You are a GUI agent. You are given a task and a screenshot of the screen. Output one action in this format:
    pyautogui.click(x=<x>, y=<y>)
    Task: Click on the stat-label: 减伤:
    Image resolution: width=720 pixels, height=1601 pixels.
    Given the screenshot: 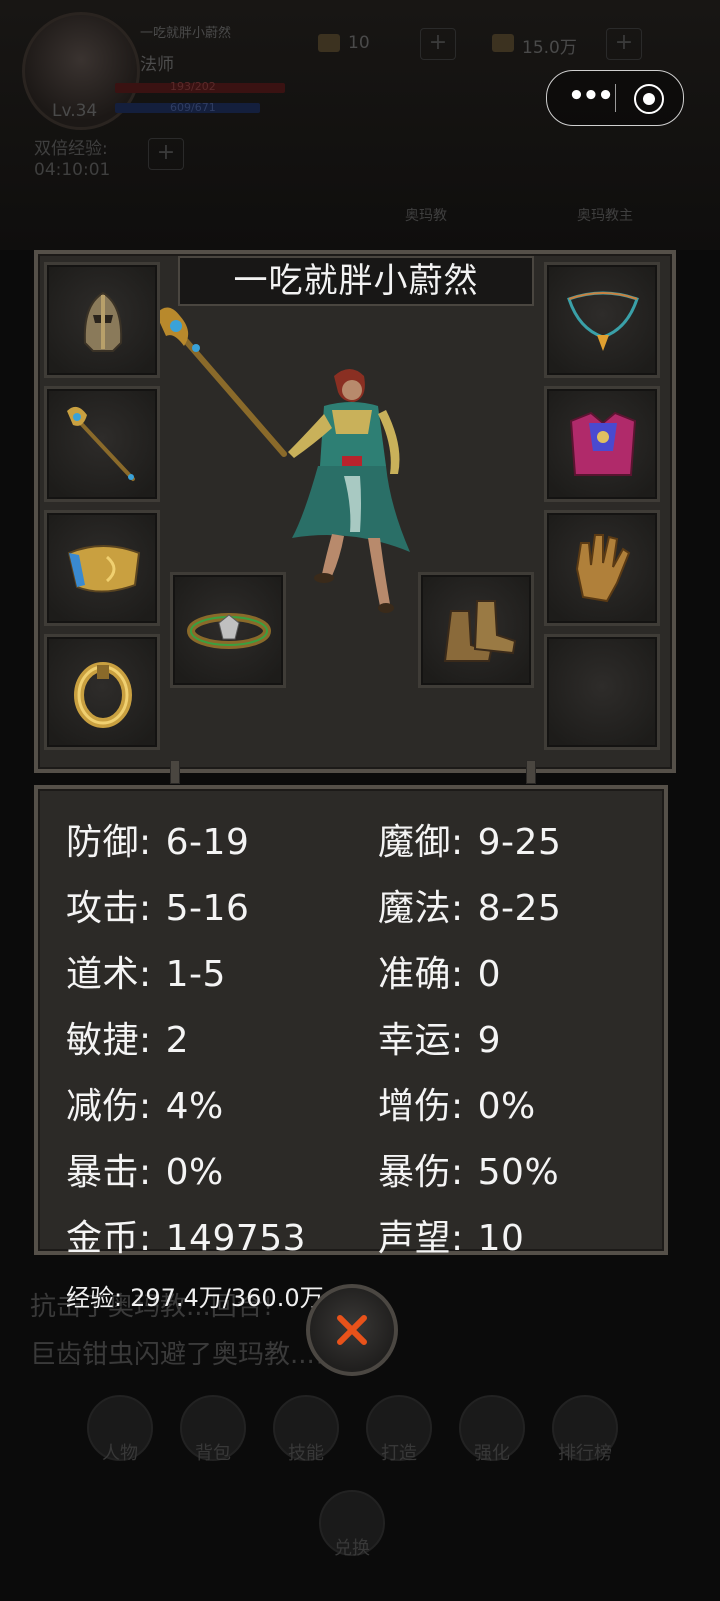 What is the action you would take?
    pyautogui.click(x=109, y=1106)
    